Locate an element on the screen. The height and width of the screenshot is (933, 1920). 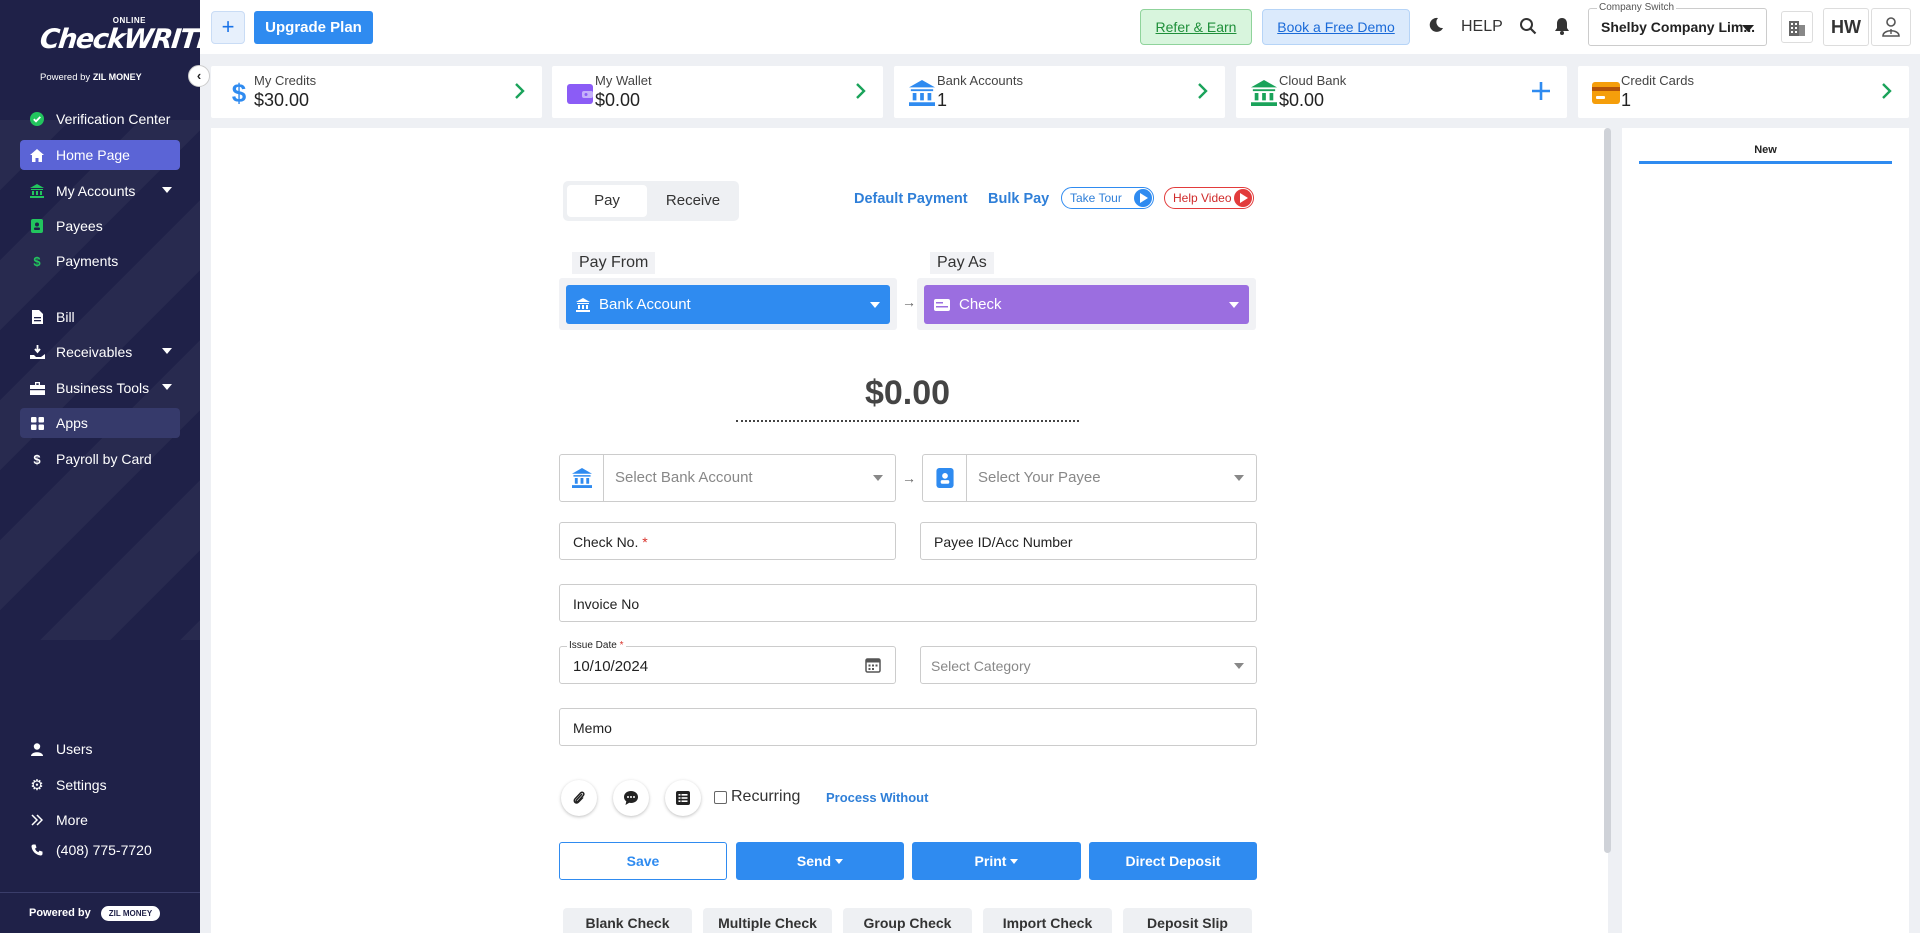
sidebar-item-business-tools: Business Tools is located at coordinates (100, 388).